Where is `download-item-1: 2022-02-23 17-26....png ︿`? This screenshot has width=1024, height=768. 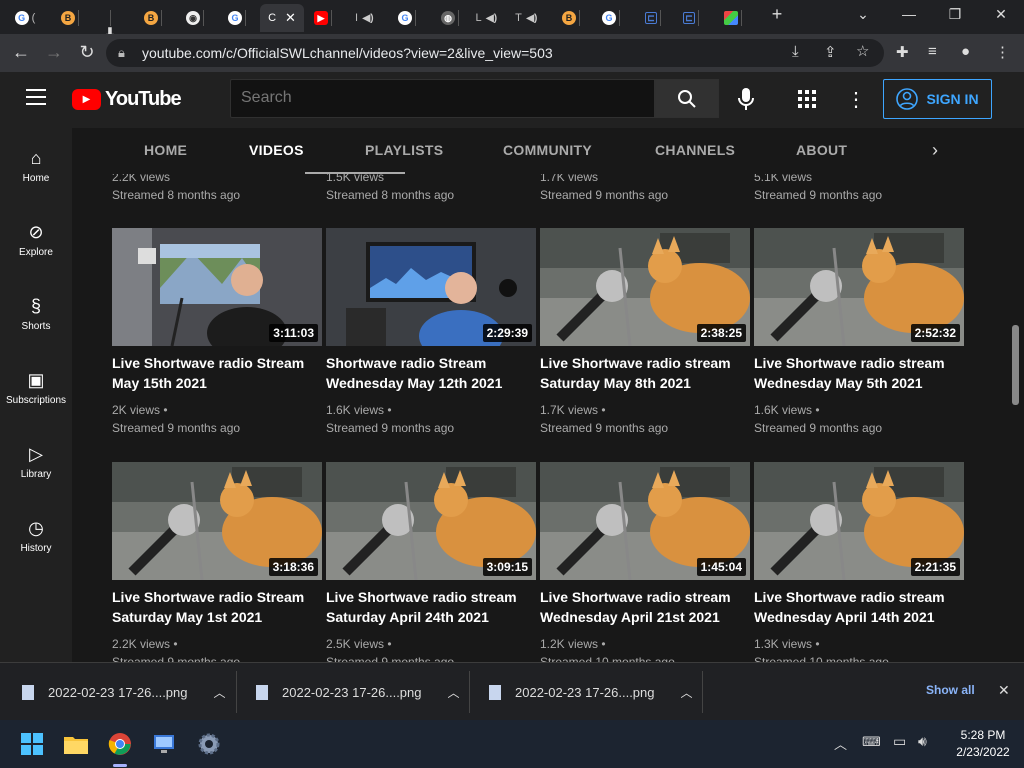
download-item-1: 2022-02-23 17-26....png ︿ is located at coordinates (124, 692).